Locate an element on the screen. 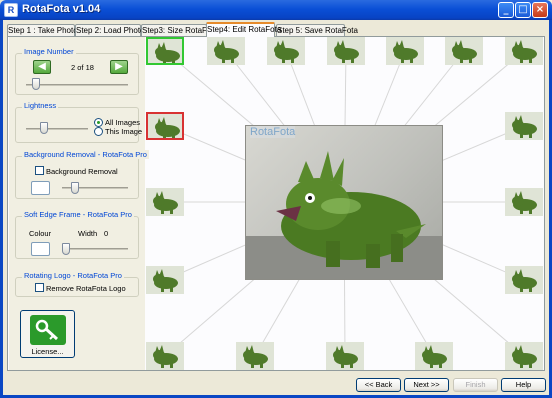  left-arrow-icon: ◀ is located at coordinates (42, 66).